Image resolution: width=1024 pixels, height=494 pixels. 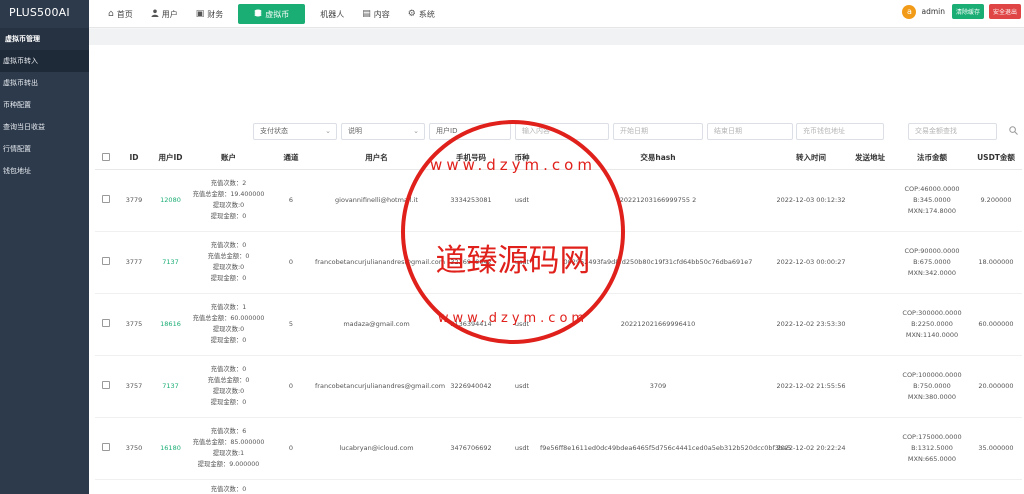 I want to click on nav-finance: ▣ 财务, so click(x=210, y=14).